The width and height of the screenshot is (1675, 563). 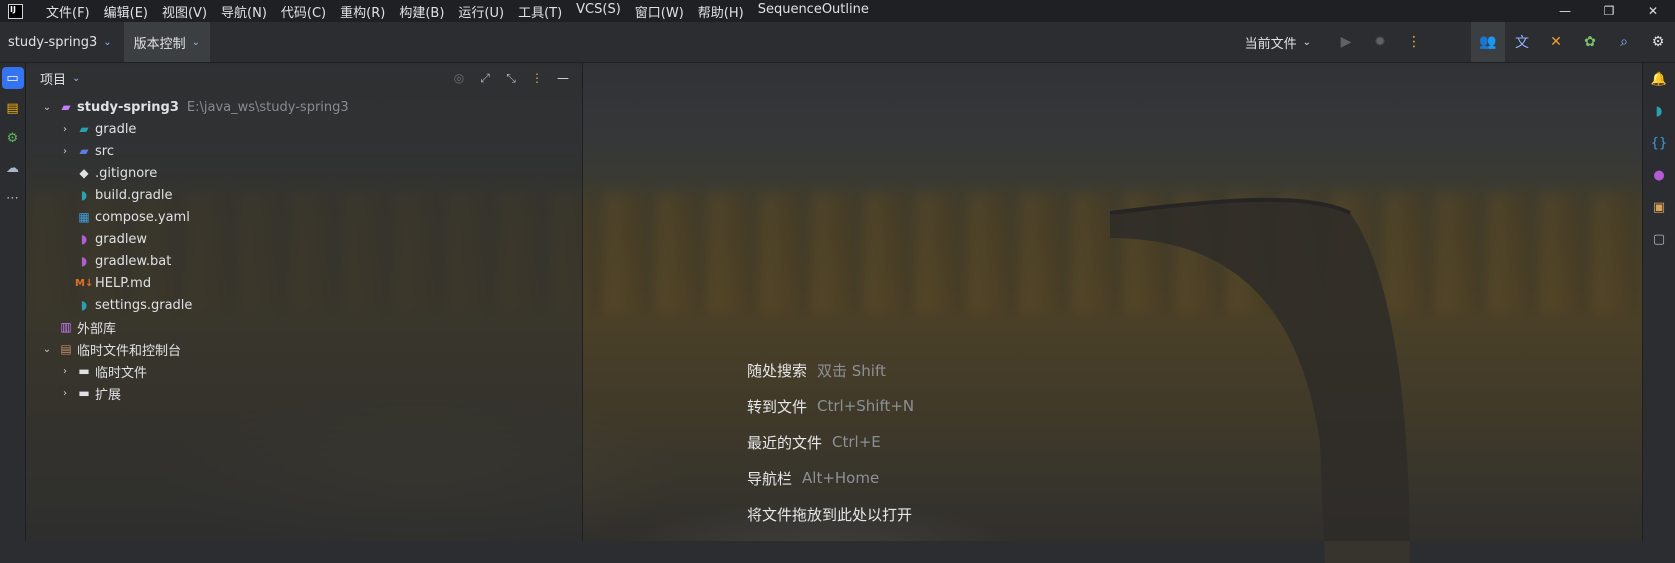 I want to click on tree-row-label: compose.yaml, so click(x=142, y=217).